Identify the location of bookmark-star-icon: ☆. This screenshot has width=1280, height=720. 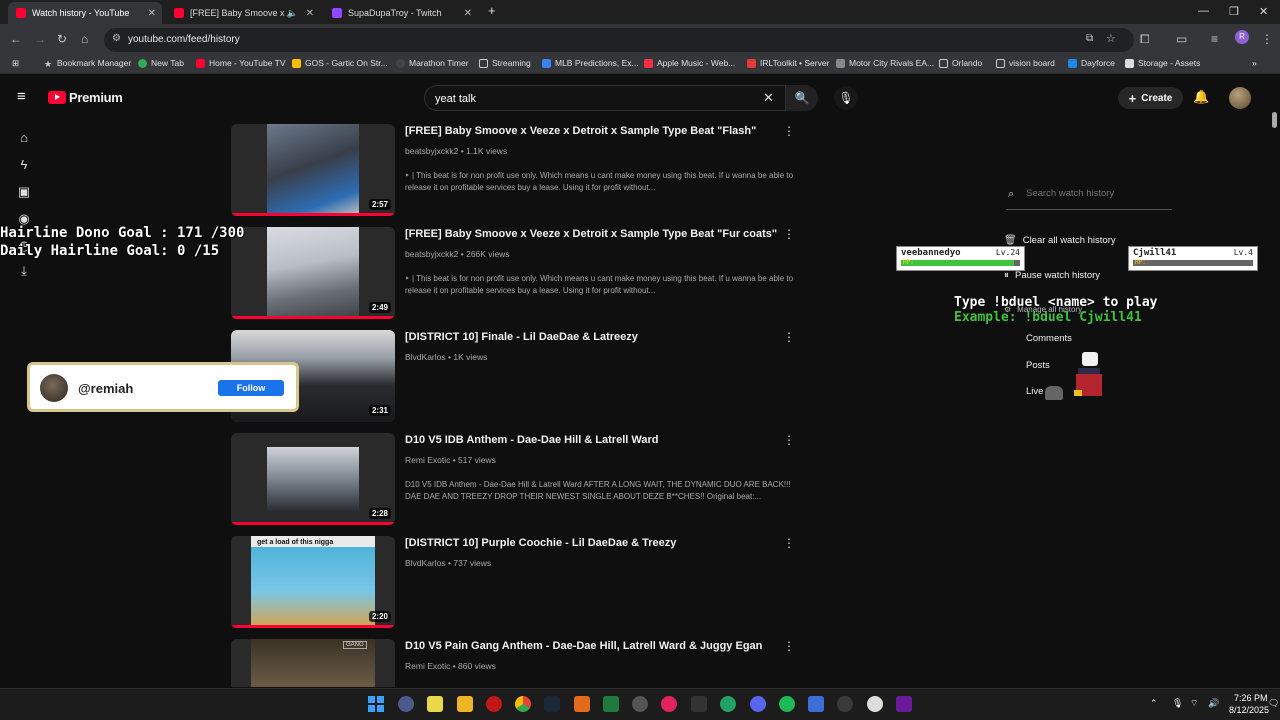
(1111, 38).